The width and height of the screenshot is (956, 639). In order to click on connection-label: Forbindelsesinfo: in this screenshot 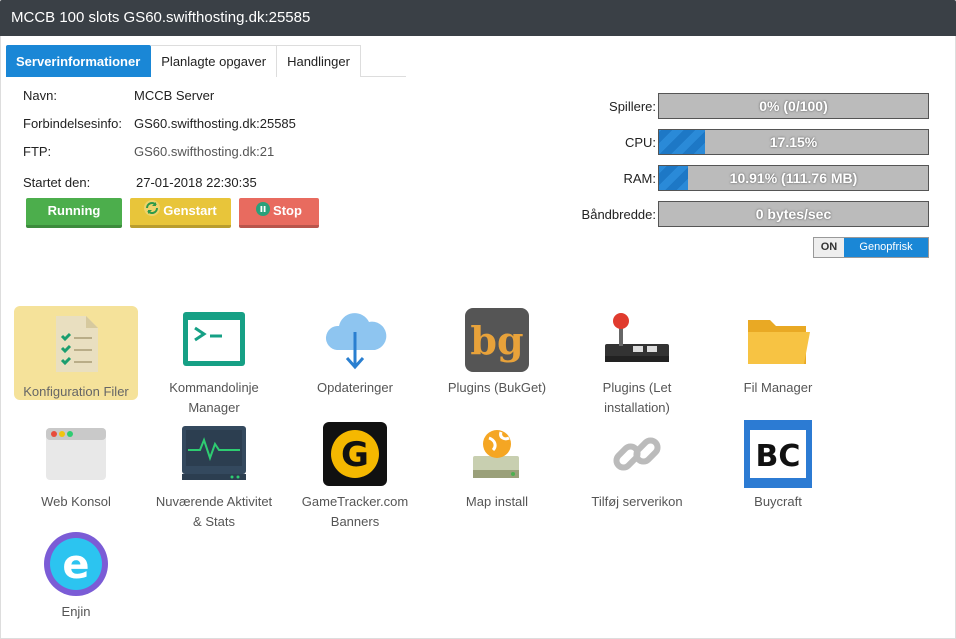, I will do `click(72, 123)`.